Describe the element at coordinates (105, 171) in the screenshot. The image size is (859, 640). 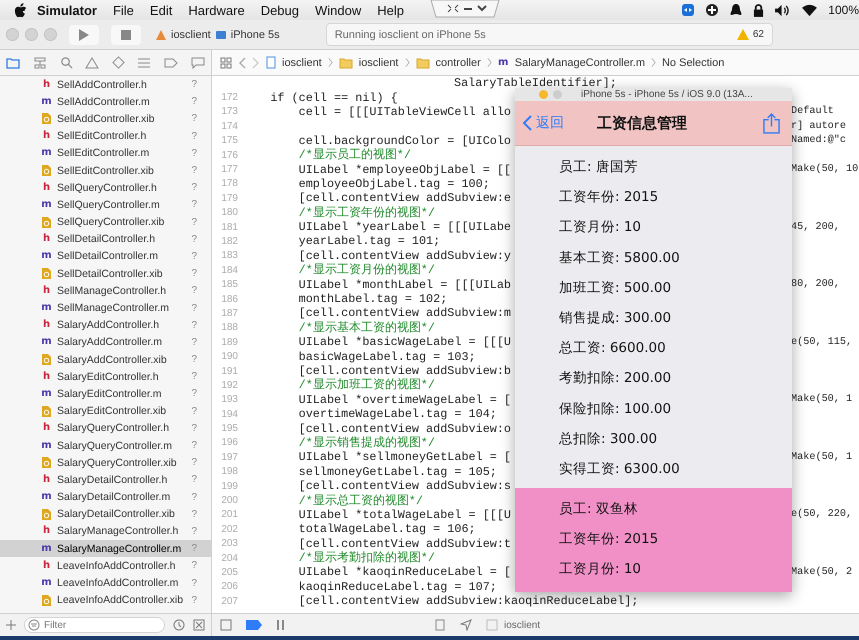
I see `file-row: SellEditController.xib ?` at that location.